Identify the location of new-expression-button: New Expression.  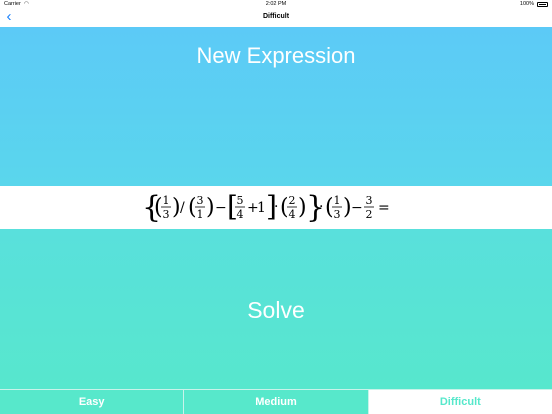
(276, 56).